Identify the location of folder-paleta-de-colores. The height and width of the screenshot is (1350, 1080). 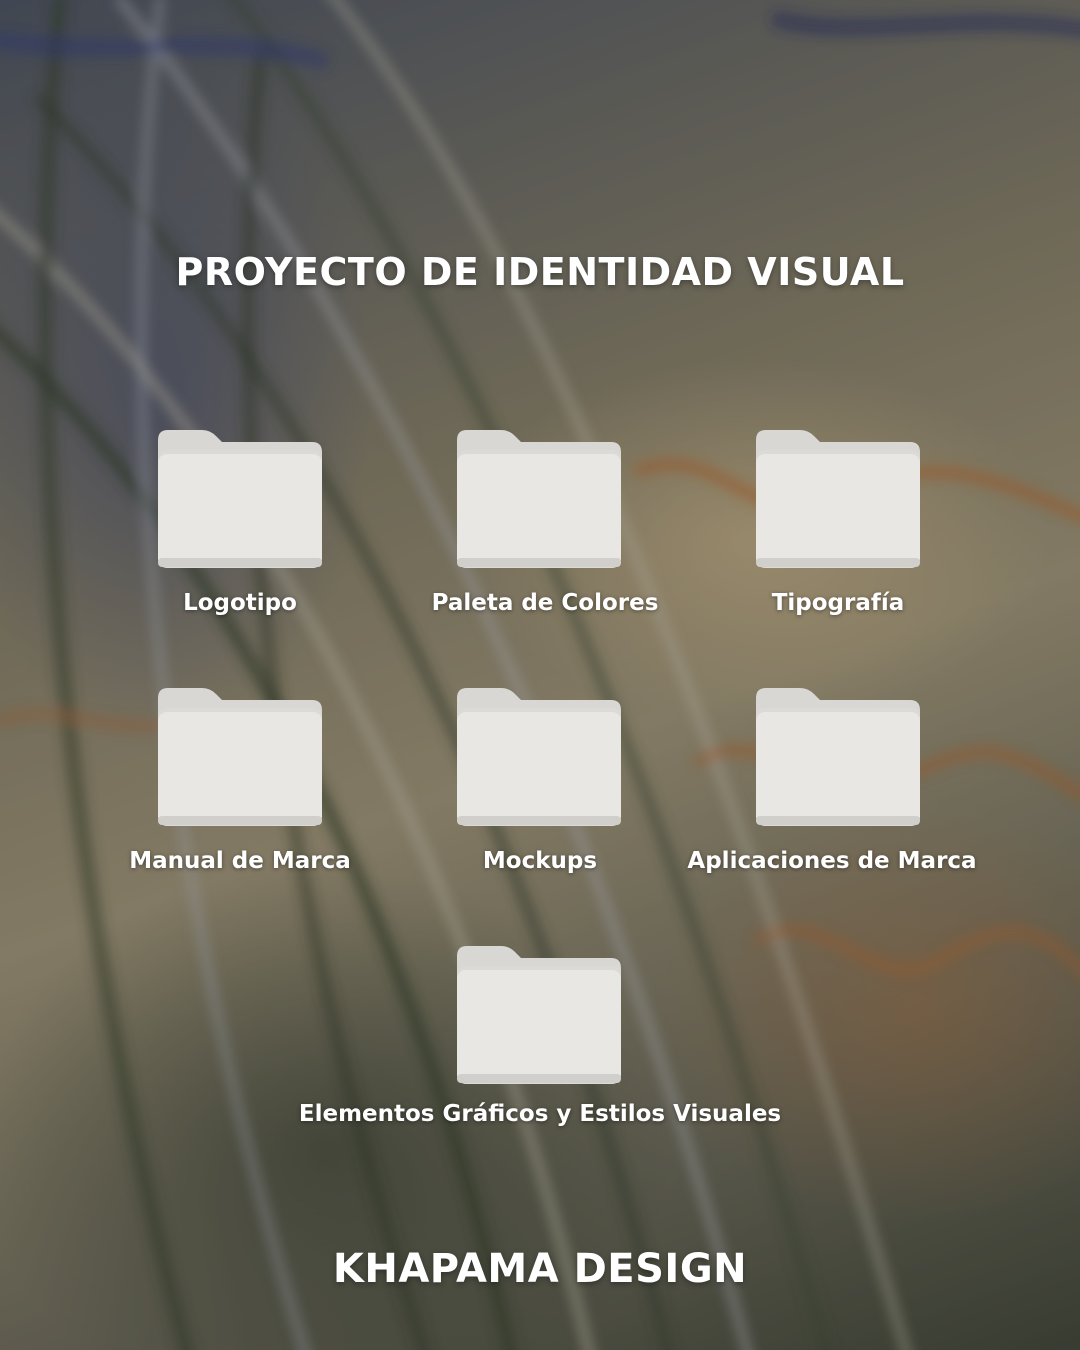
(539, 500).